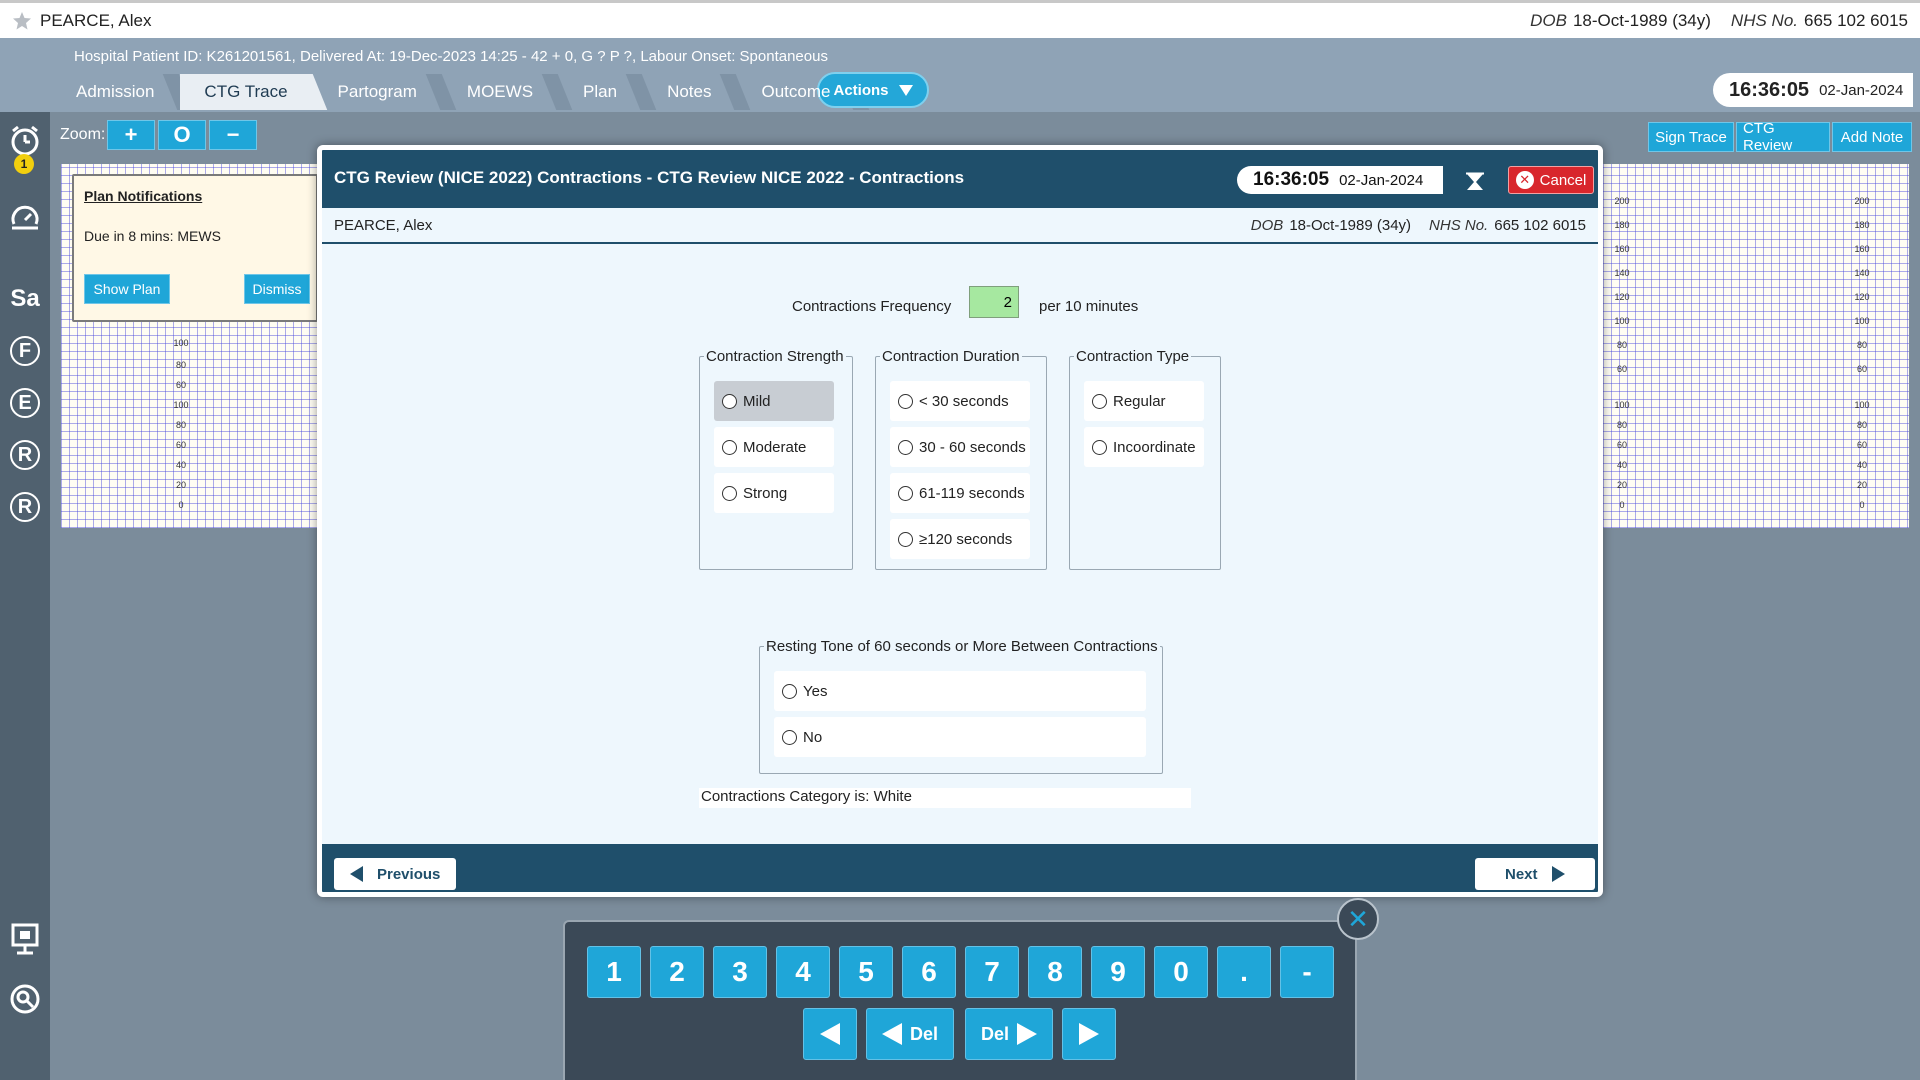  What do you see at coordinates (873, 90) in the screenshot?
I see `actions-button: Actions` at bounding box center [873, 90].